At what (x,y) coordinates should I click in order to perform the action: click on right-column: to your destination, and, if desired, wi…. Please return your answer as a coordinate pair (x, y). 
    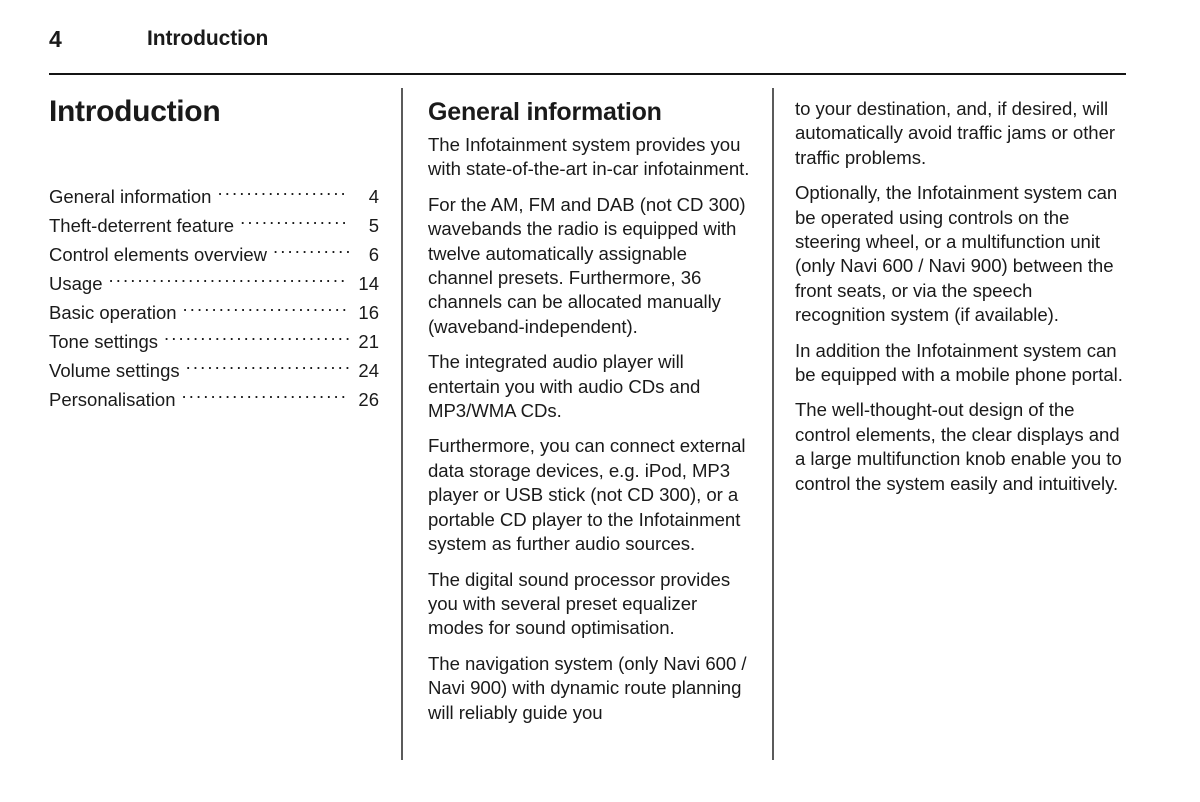
    Looking at the image, I should click on (960, 292).